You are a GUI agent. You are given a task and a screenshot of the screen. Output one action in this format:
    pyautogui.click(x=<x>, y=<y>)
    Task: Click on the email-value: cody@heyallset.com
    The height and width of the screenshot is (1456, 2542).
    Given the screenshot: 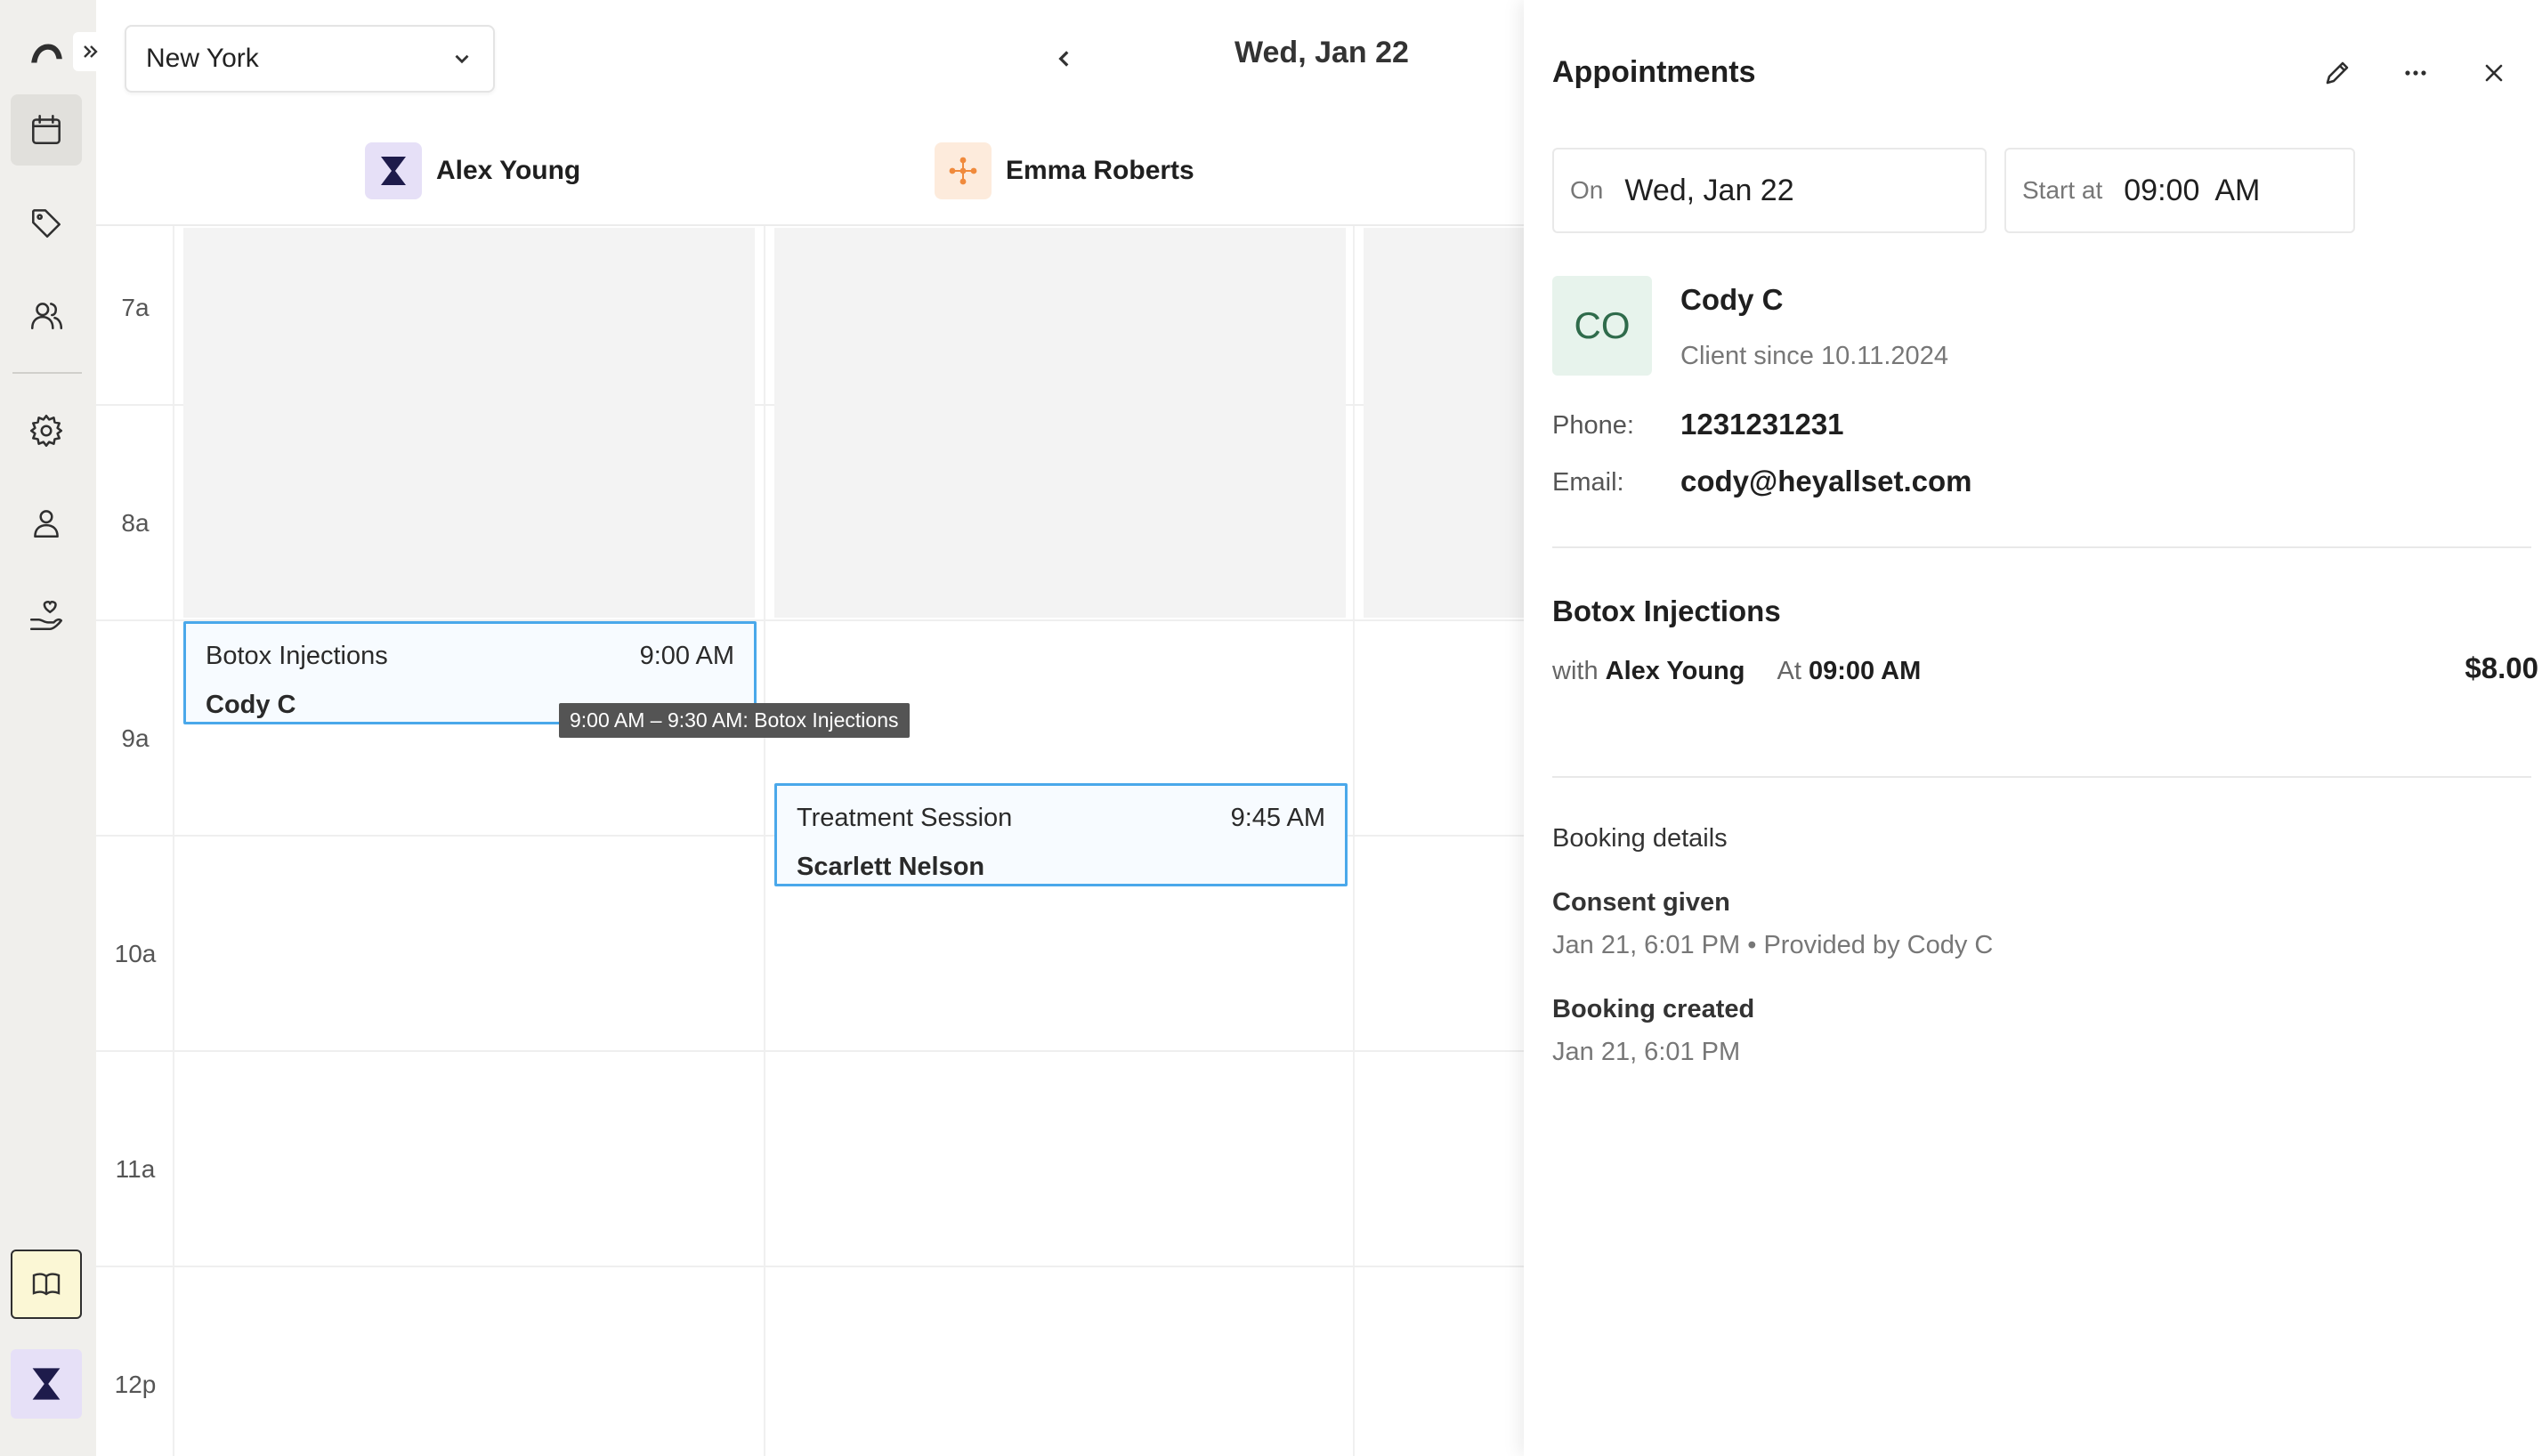 What is the action you would take?
    pyautogui.click(x=1825, y=481)
    